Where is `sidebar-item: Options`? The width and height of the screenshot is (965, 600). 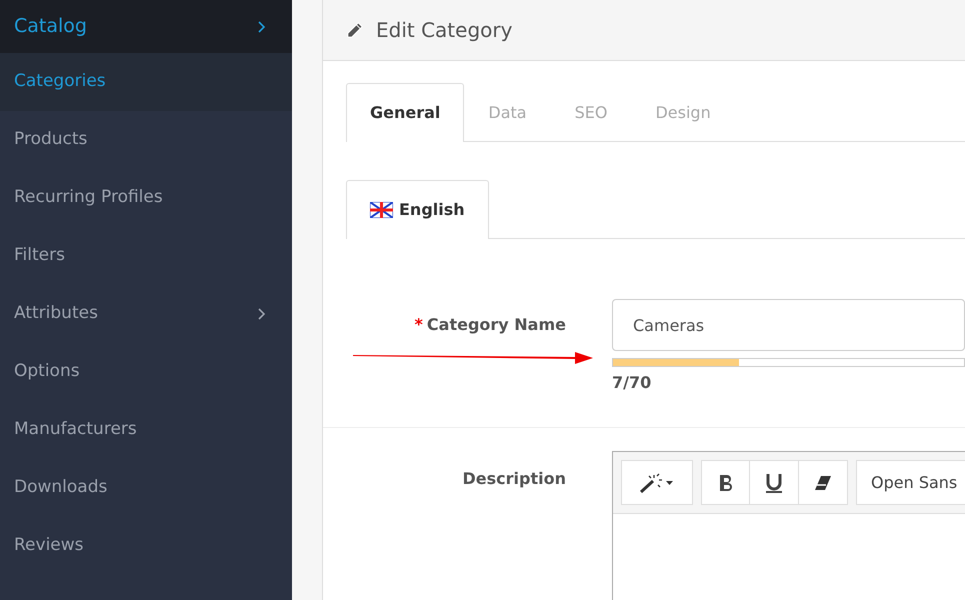 sidebar-item: Options is located at coordinates (146, 372).